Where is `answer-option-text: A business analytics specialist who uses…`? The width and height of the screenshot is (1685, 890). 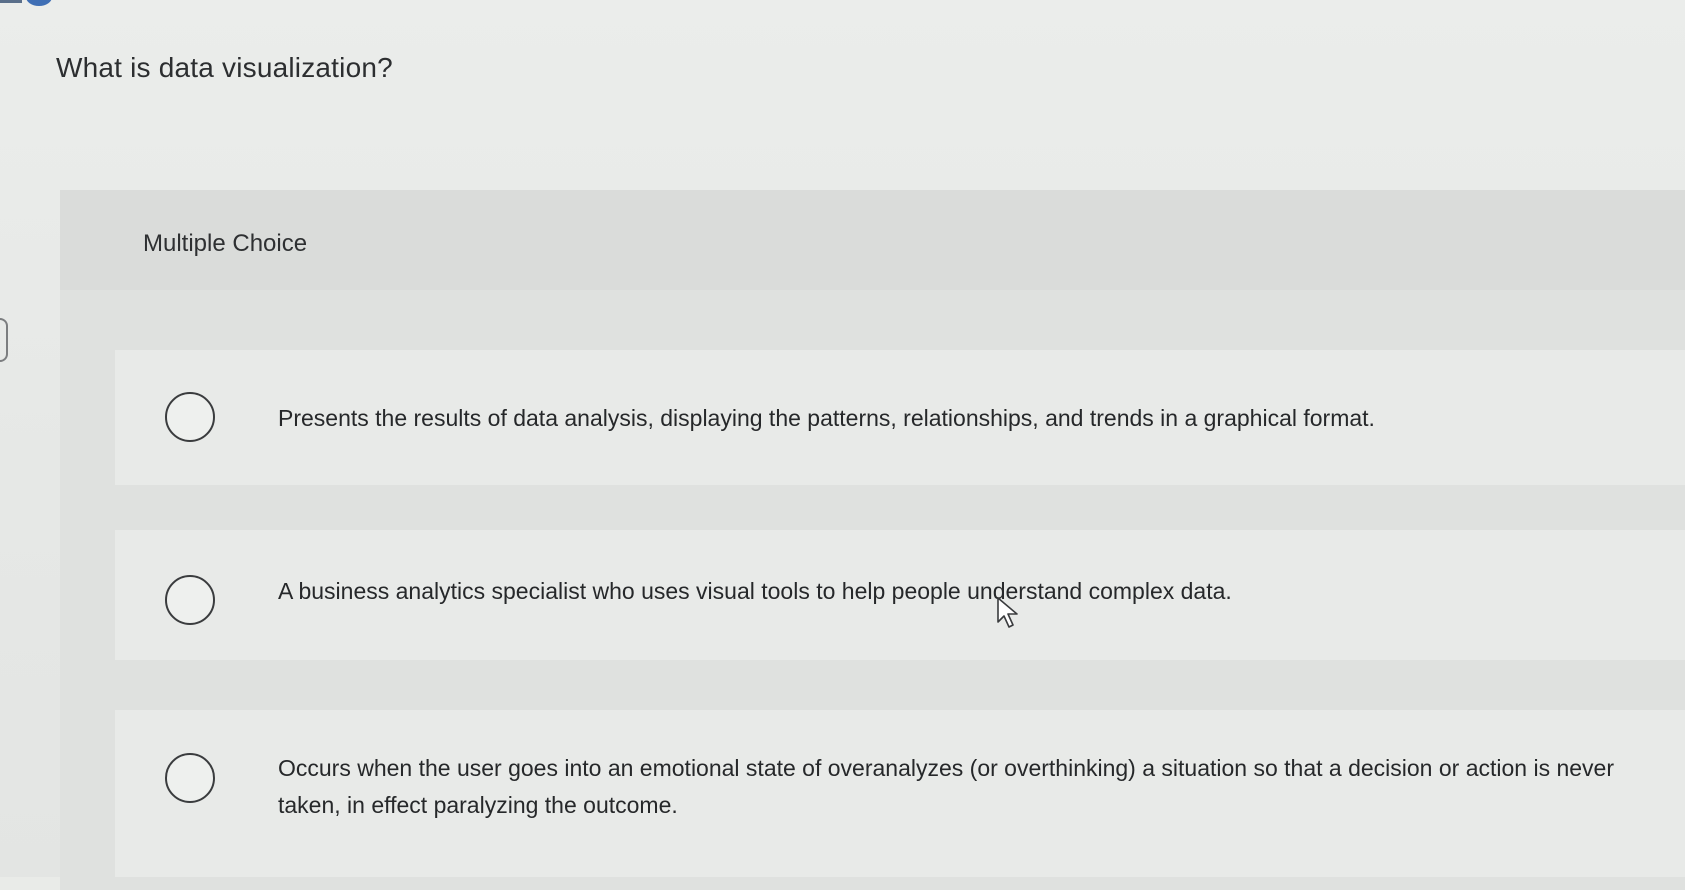
answer-option-text: A business analytics specialist who uses… is located at coordinates (968, 591).